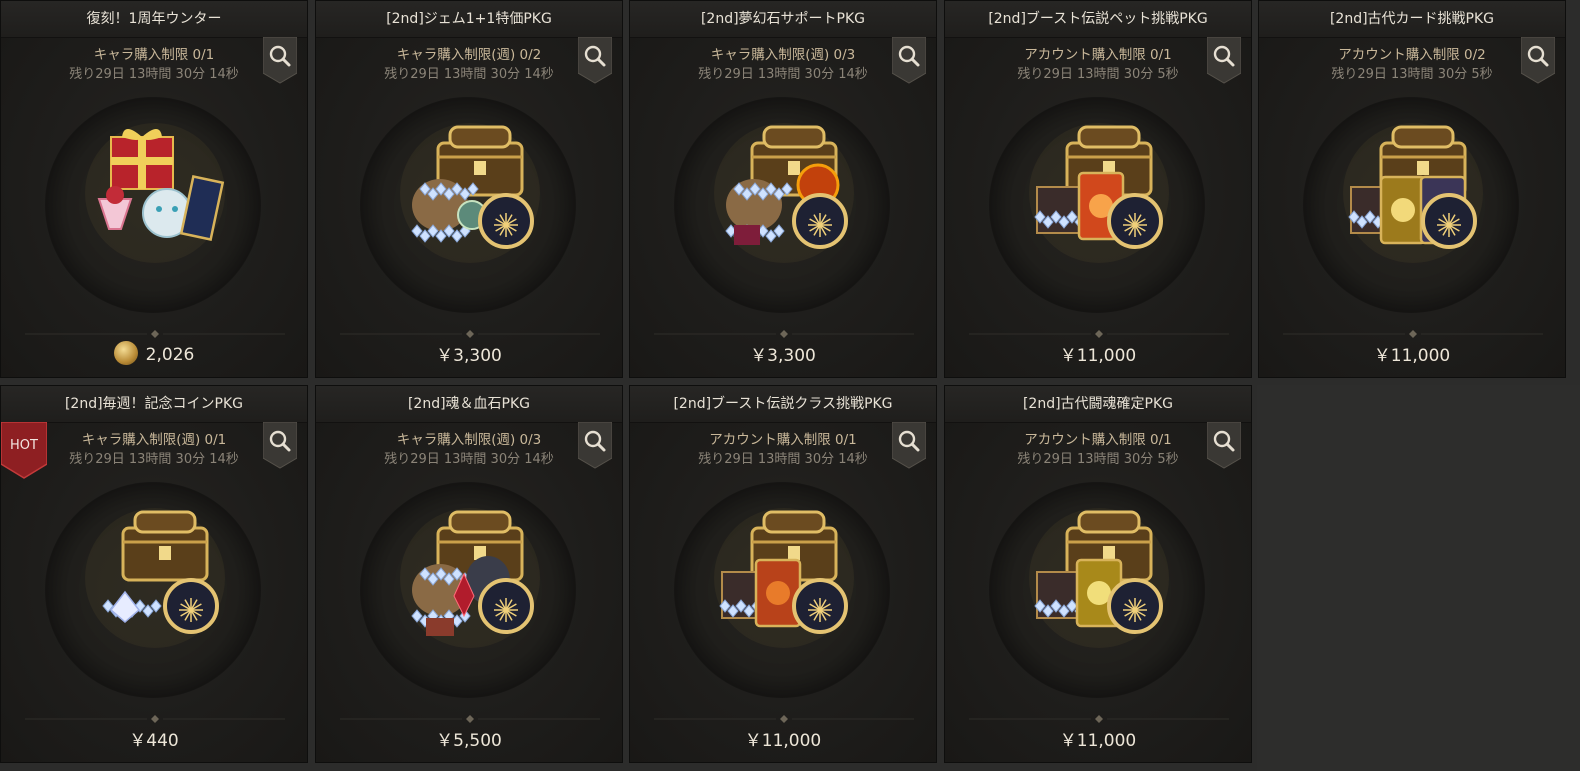 The height and width of the screenshot is (771, 1580). Describe the element at coordinates (125, 353) in the screenshot. I see `coin-icon` at that location.